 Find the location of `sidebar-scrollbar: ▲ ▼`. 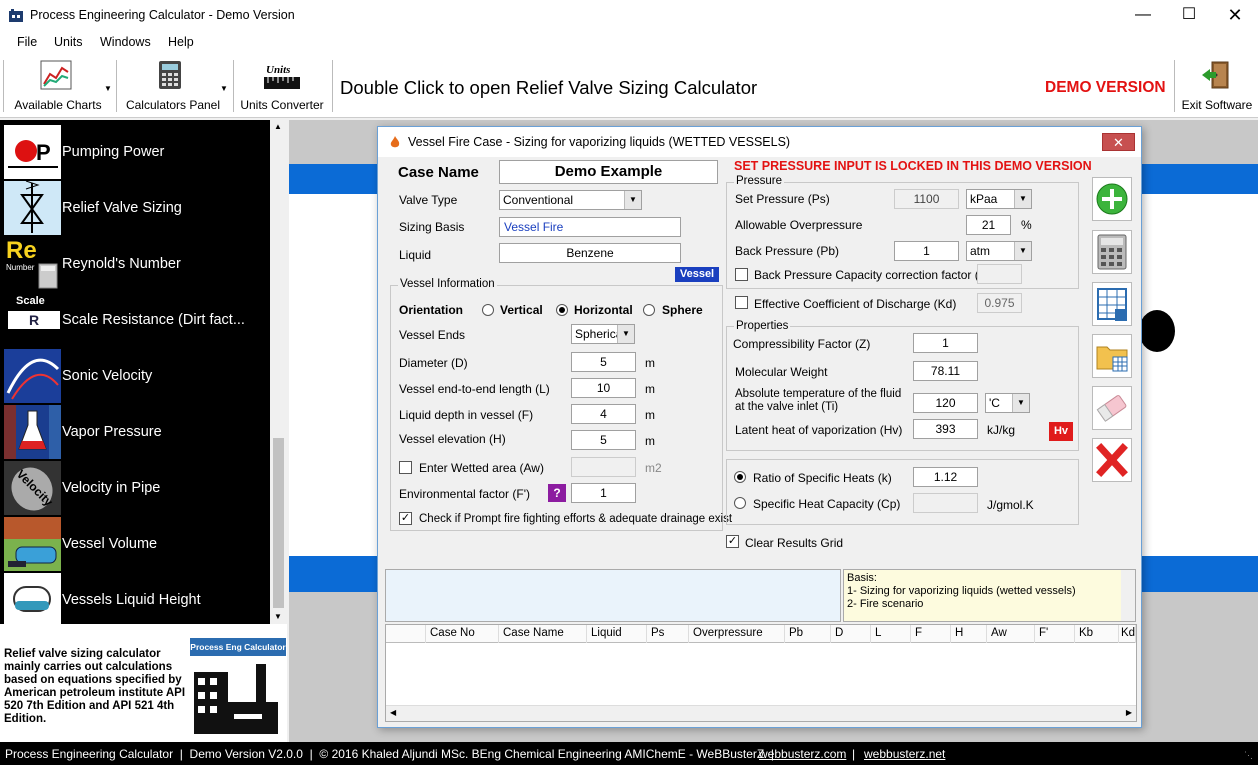

sidebar-scrollbar: ▲ ▼ is located at coordinates (278, 372).